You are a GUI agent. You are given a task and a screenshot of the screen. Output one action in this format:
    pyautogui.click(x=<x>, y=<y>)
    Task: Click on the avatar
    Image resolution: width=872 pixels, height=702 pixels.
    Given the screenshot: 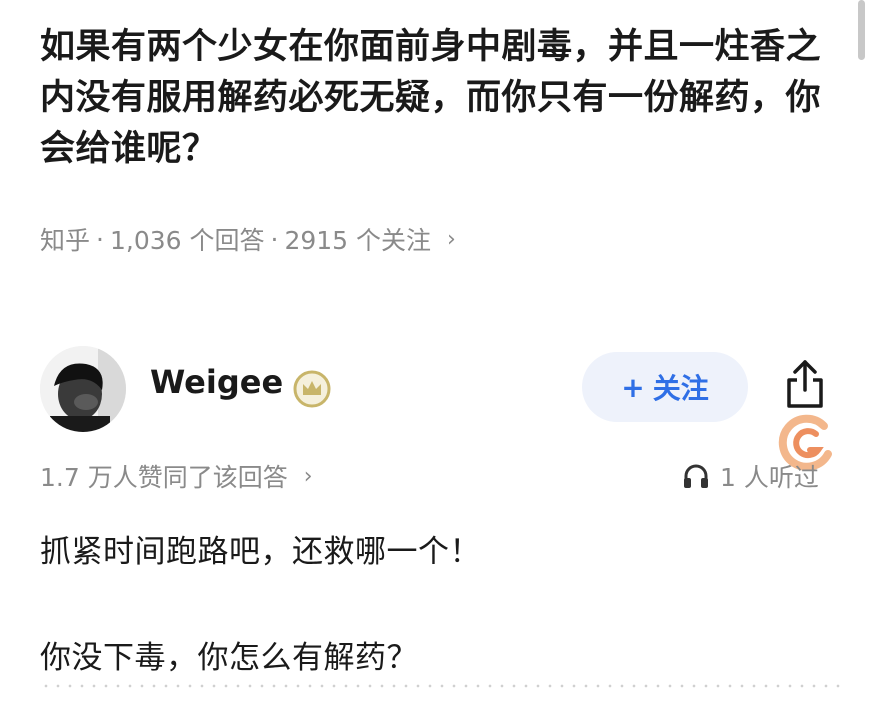 What is the action you would take?
    pyautogui.click(x=83, y=389)
    